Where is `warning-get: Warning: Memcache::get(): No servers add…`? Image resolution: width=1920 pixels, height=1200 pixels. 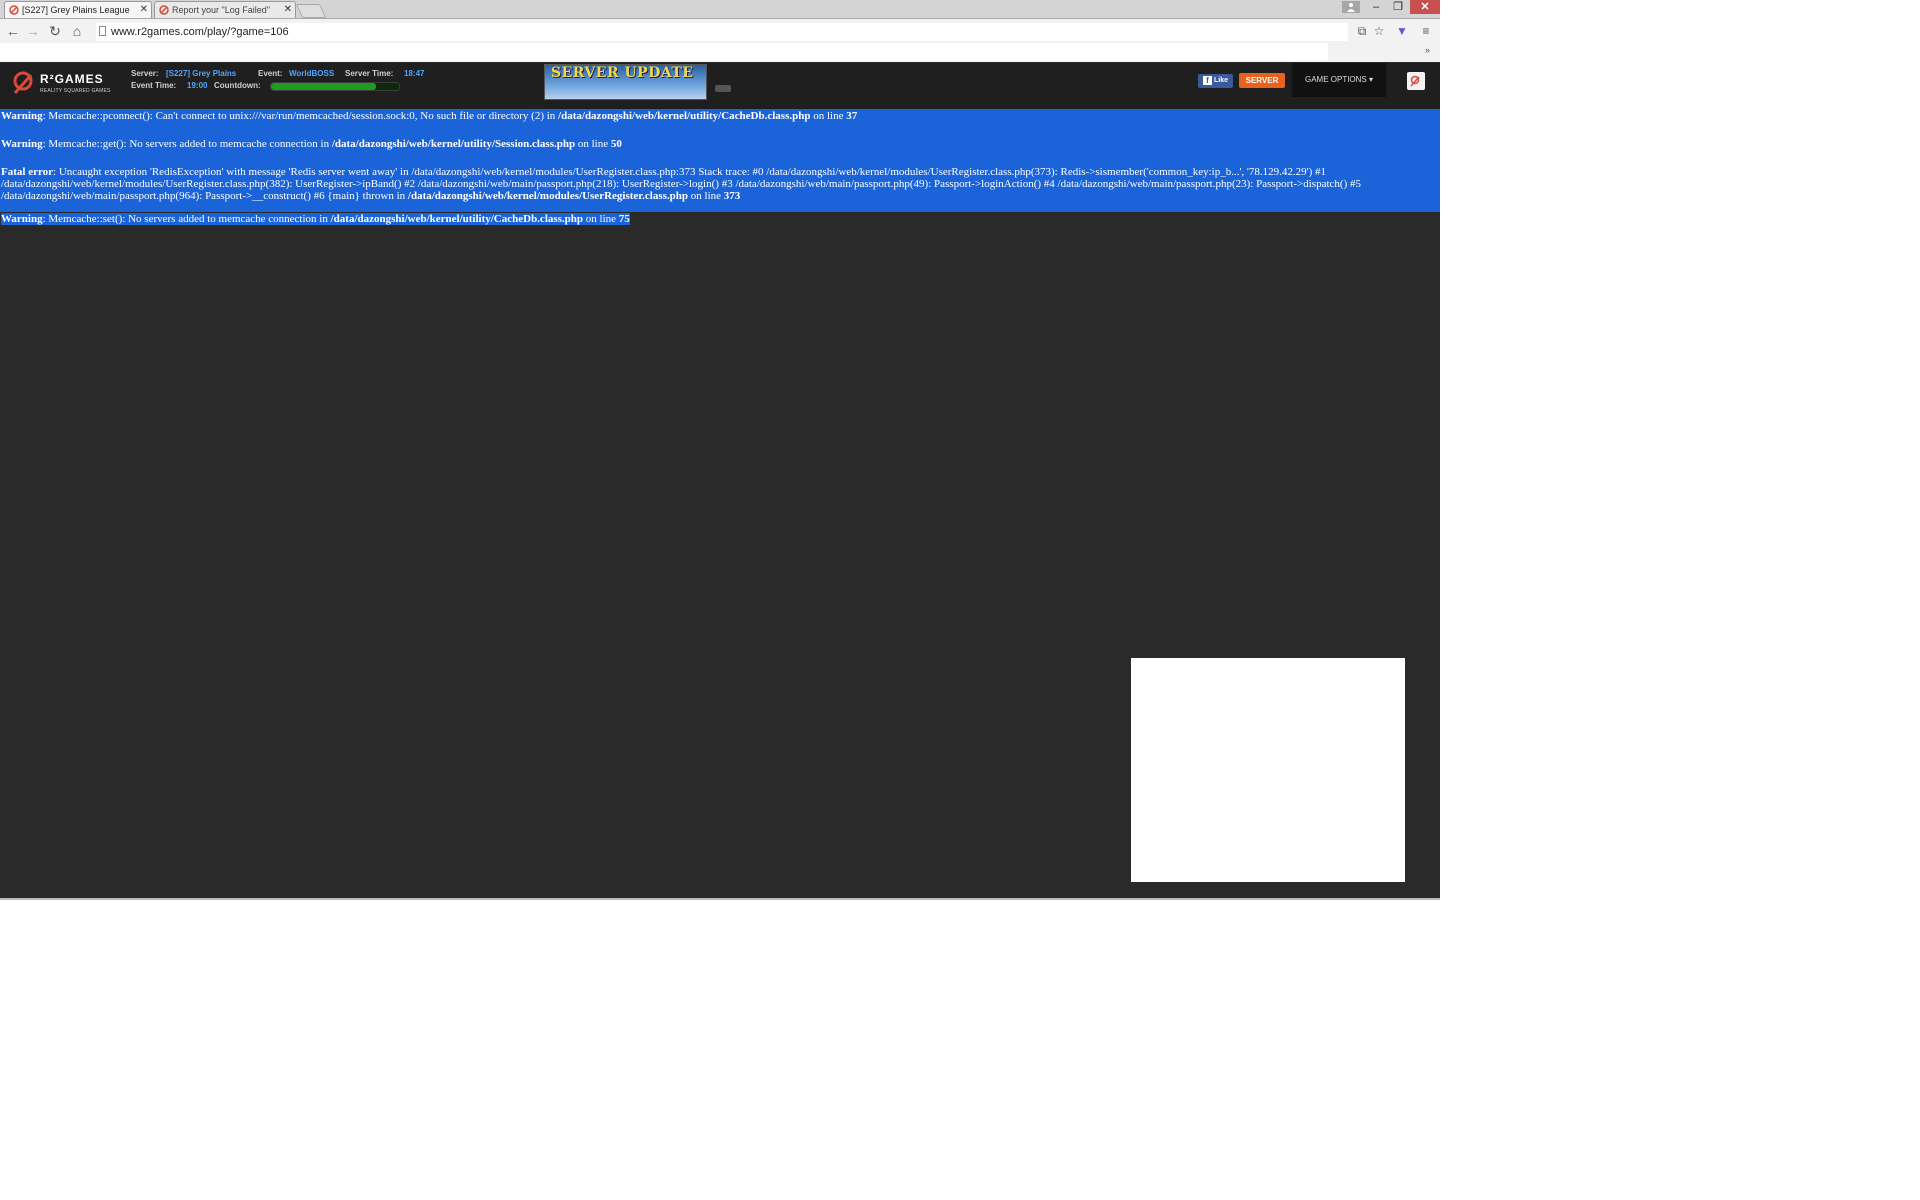
warning-get: Warning: Memcache::get(): No servers add… is located at coordinates (311, 144).